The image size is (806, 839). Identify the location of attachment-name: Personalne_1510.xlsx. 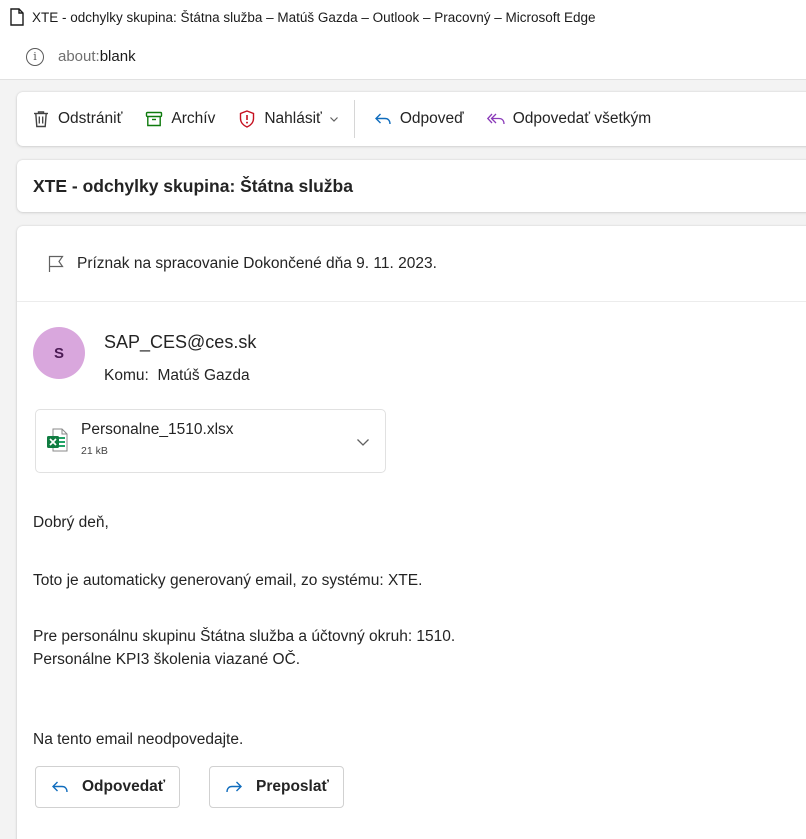
(157, 429).